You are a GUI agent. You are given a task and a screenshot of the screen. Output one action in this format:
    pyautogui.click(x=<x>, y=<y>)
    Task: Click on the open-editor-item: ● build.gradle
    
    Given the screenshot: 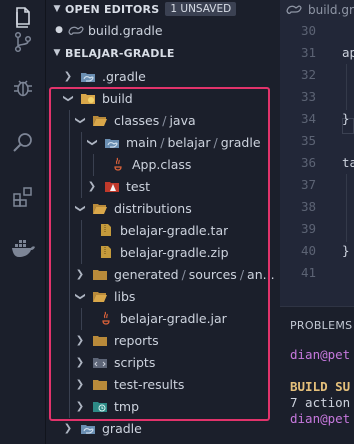 What is the action you would take?
    pyautogui.click(x=166, y=30)
    